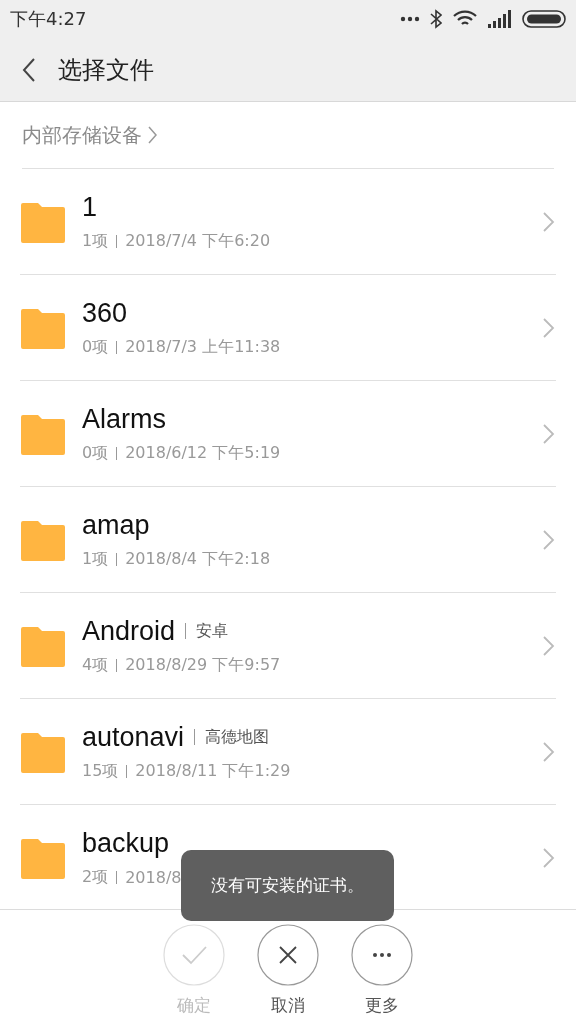 The image size is (576, 1024). I want to click on item-count: 4项, so click(95, 665).